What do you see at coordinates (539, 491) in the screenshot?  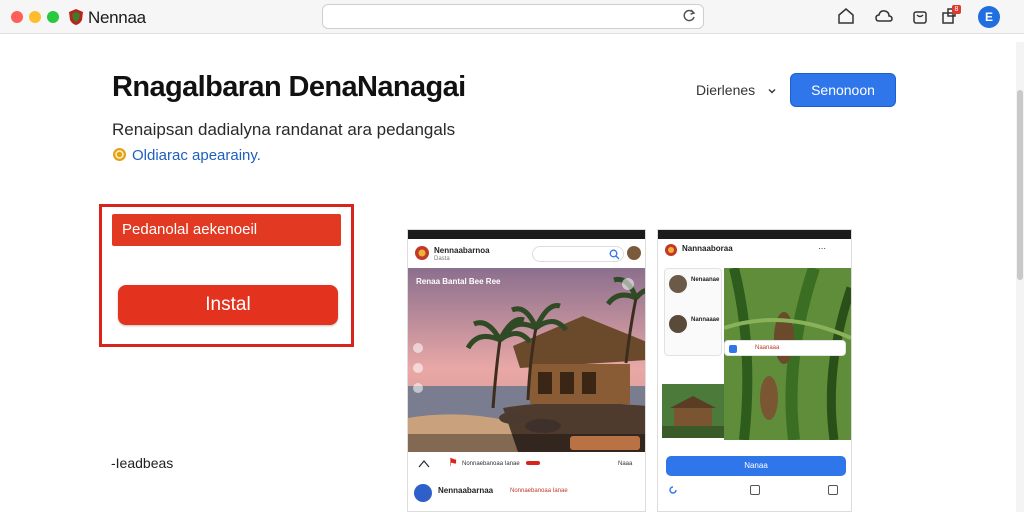 I see `phone-post-tag: Nonnaebanoaa Ianae` at bounding box center [539, 491].